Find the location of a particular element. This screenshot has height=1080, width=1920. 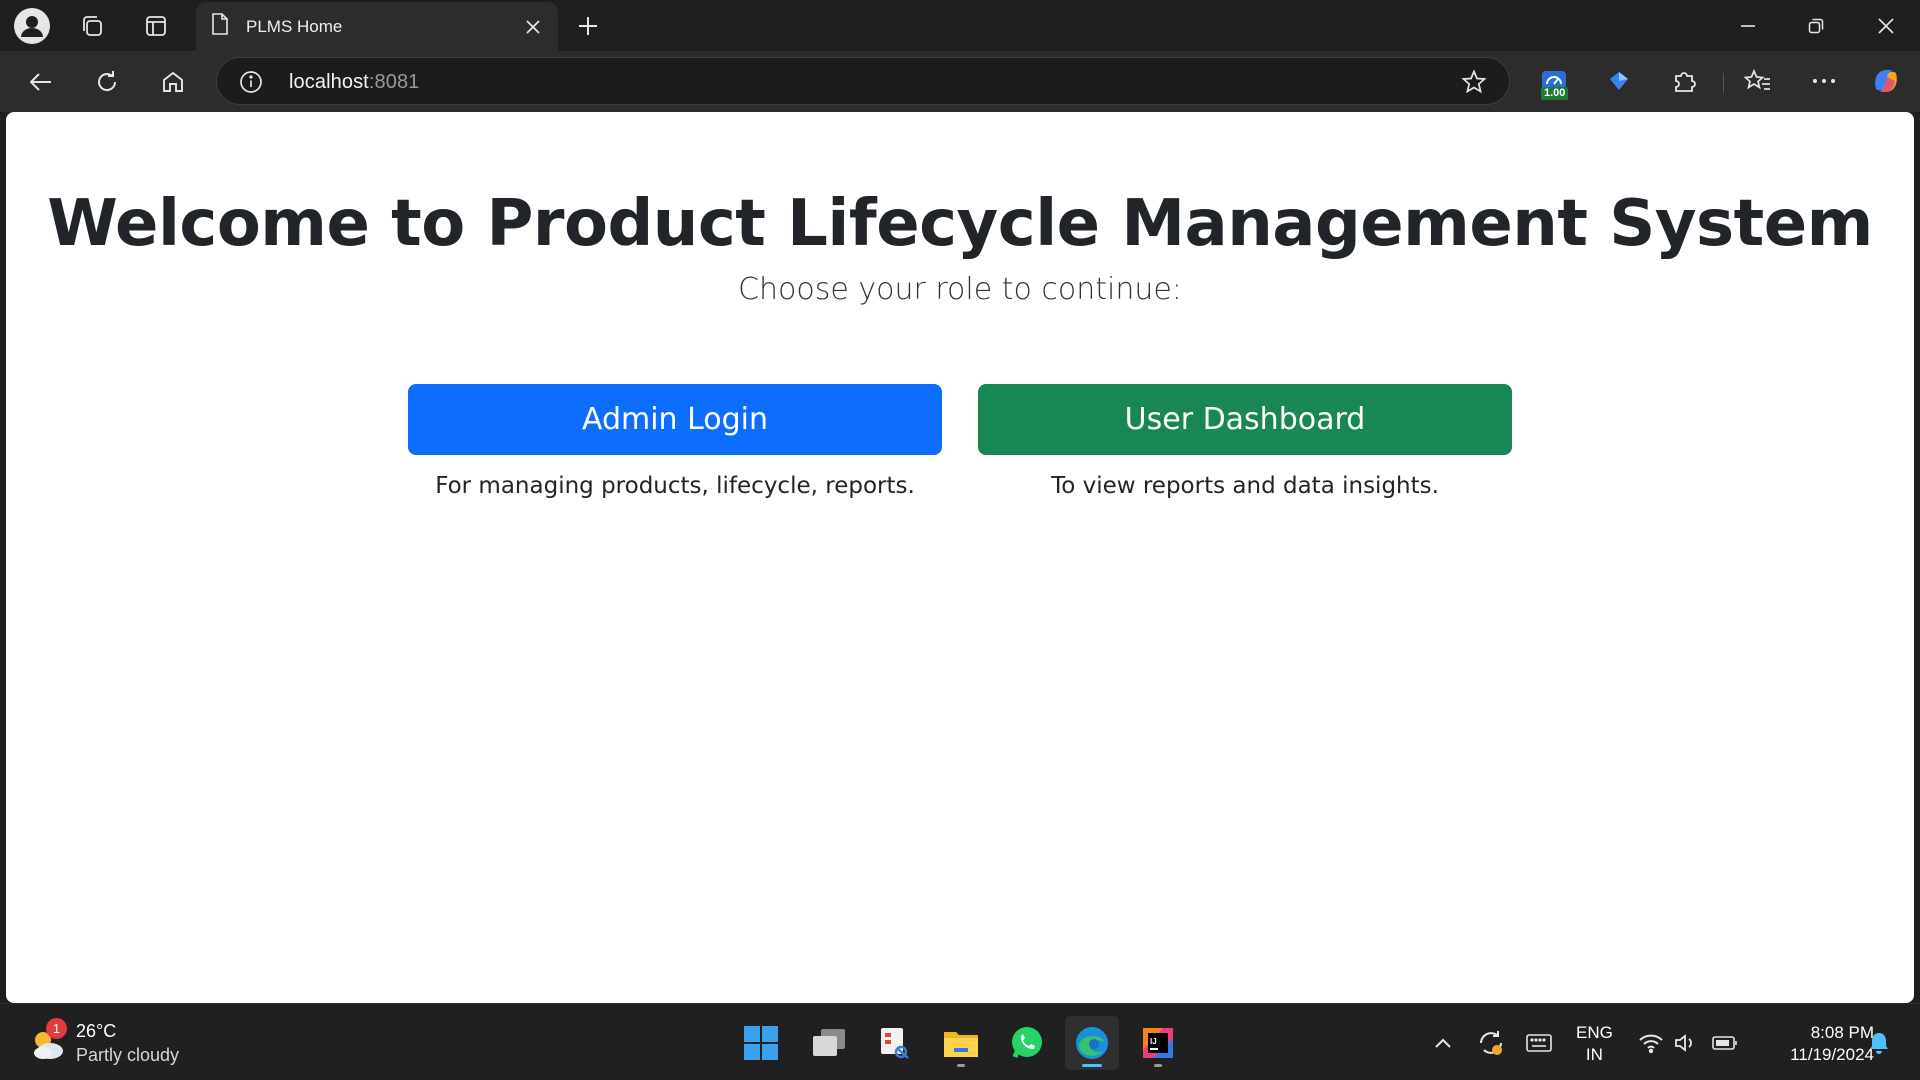

more-options-icon is located at coordinates (1824, 81).